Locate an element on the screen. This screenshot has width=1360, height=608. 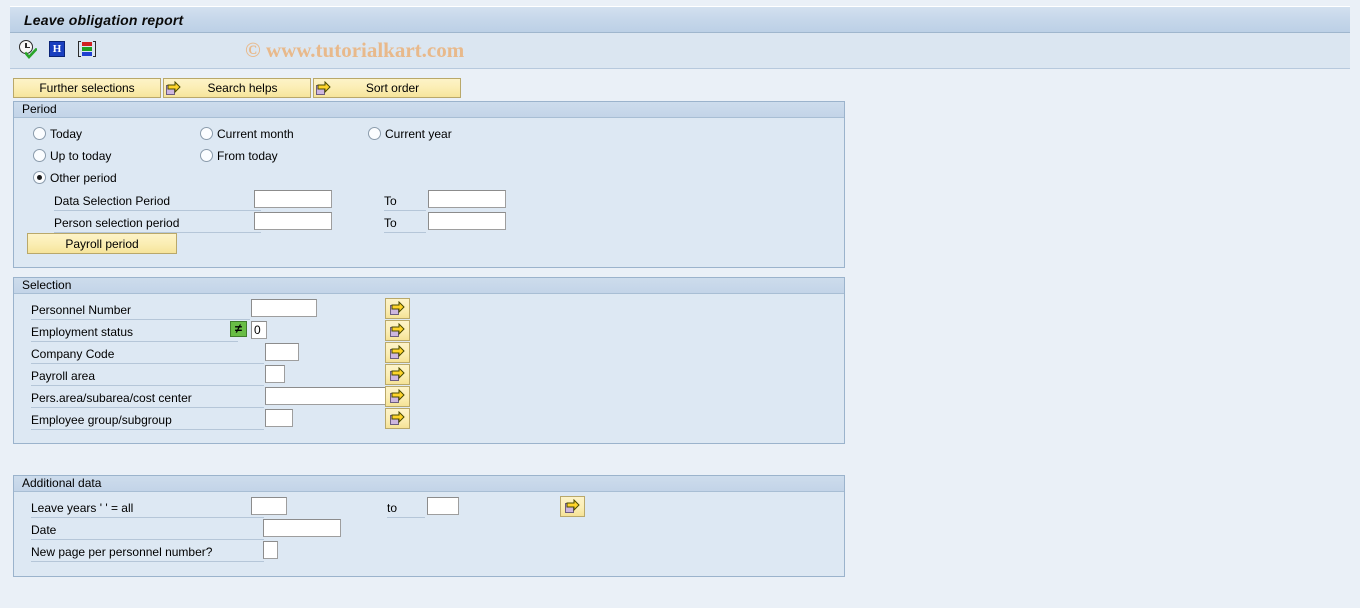
company-code-input is located at coordinates (282, 352).